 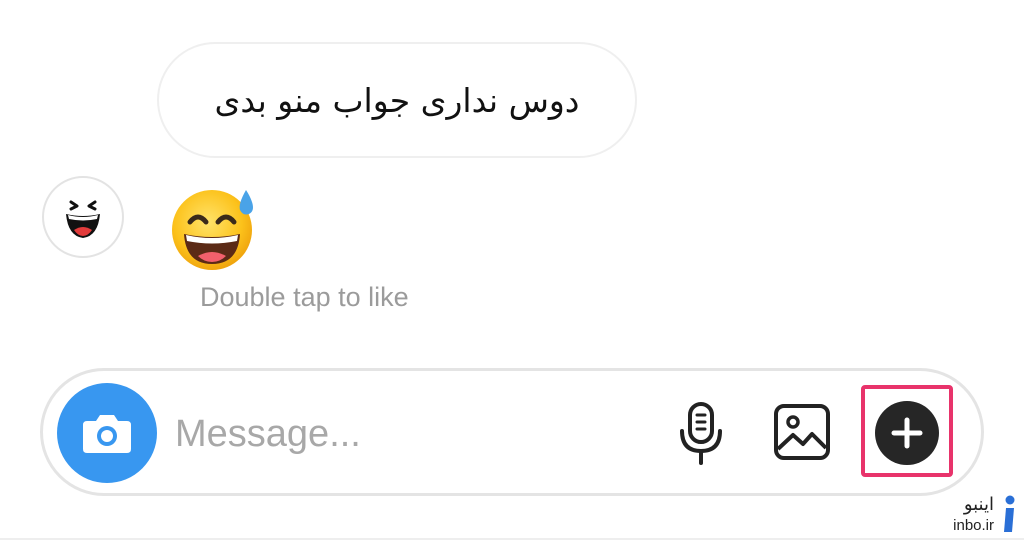 I want to click on grinning-face-with-sweat-emoji-icon, so click(x=214, y=226).